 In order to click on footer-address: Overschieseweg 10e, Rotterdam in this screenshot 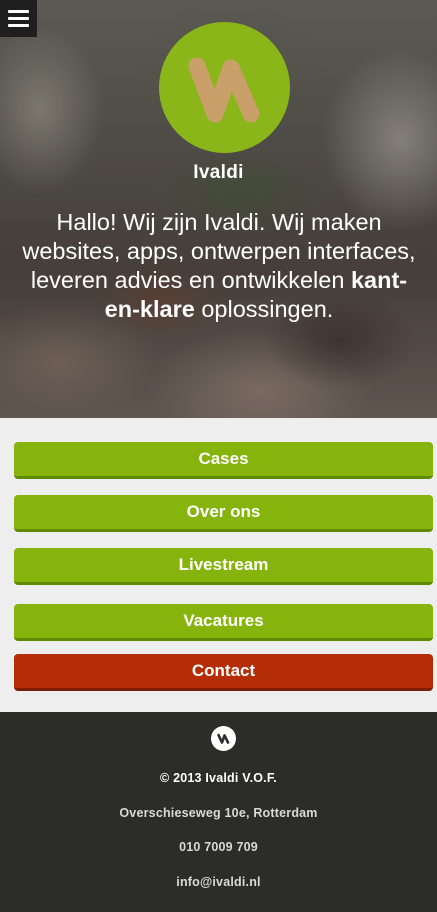, I will do `click(218, 813)`.